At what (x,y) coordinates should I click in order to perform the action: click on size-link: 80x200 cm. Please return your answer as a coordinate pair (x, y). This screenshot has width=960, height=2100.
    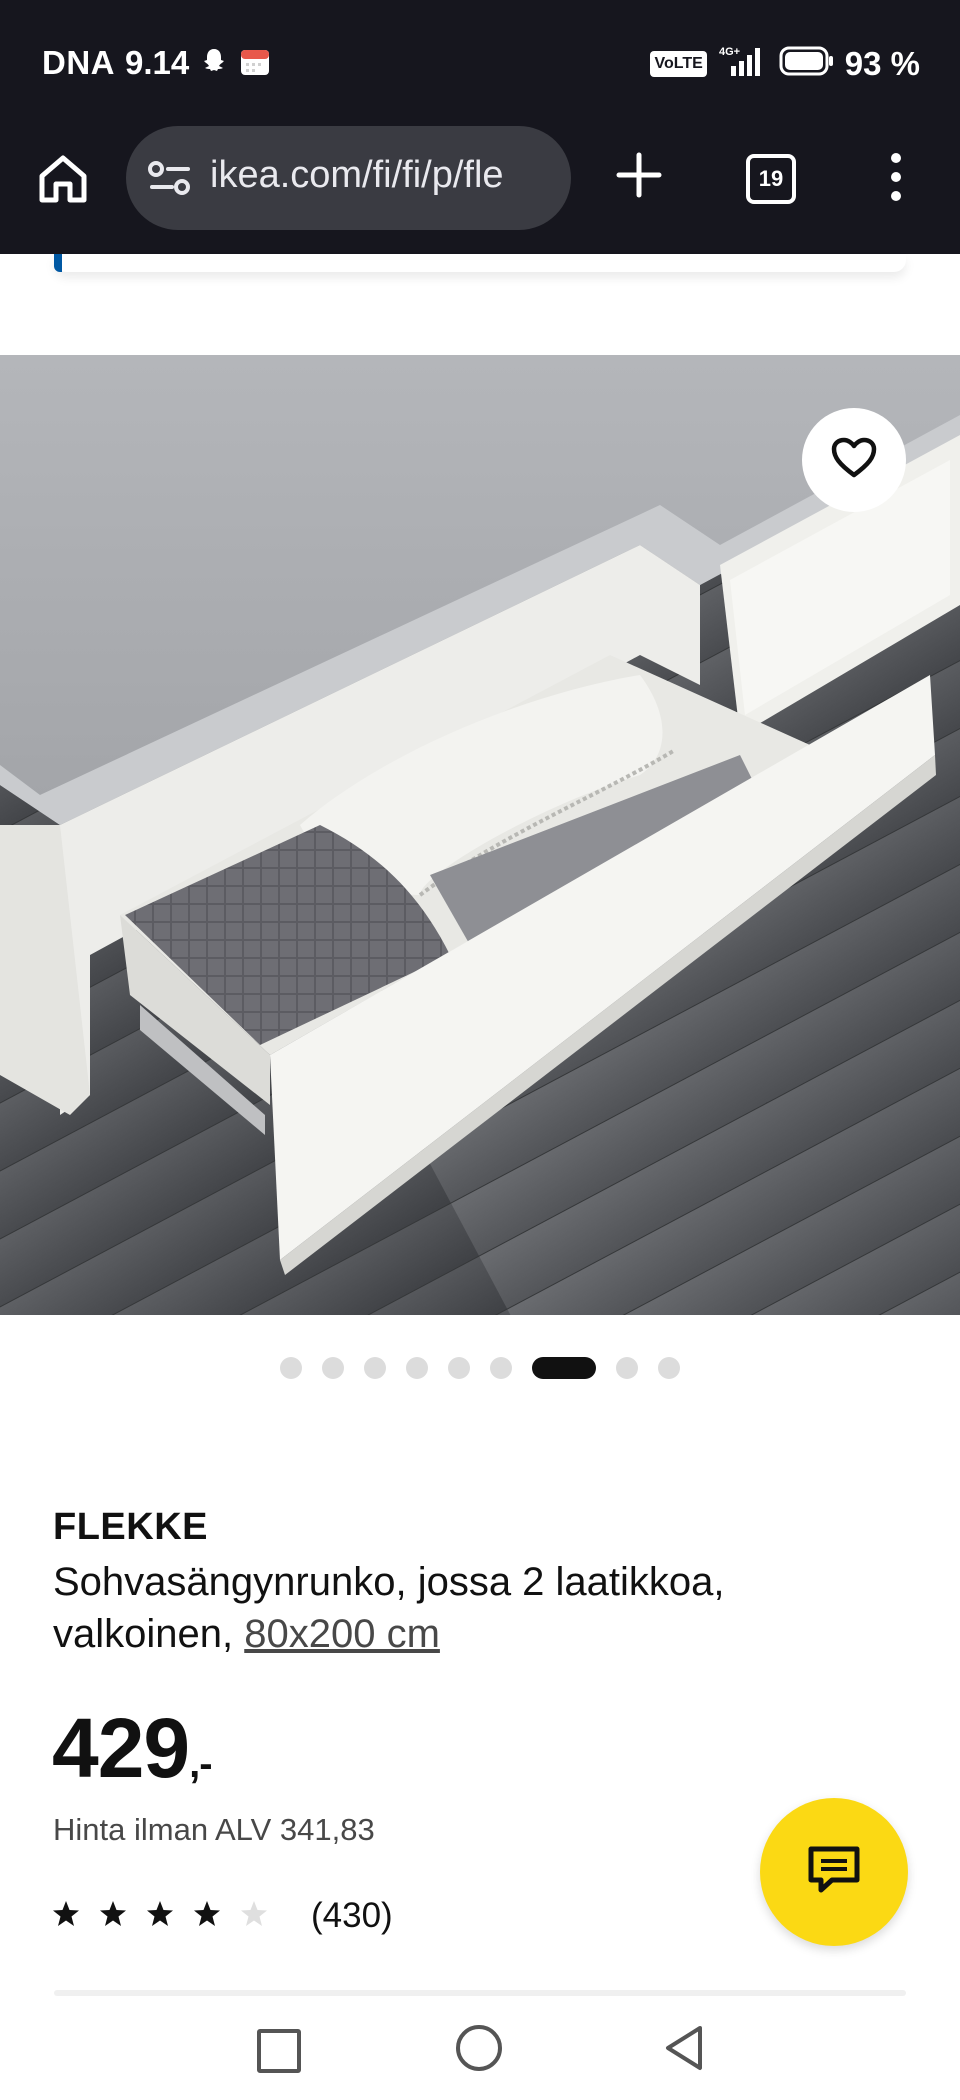
    Looking at the image, I should click on (342, 1634).